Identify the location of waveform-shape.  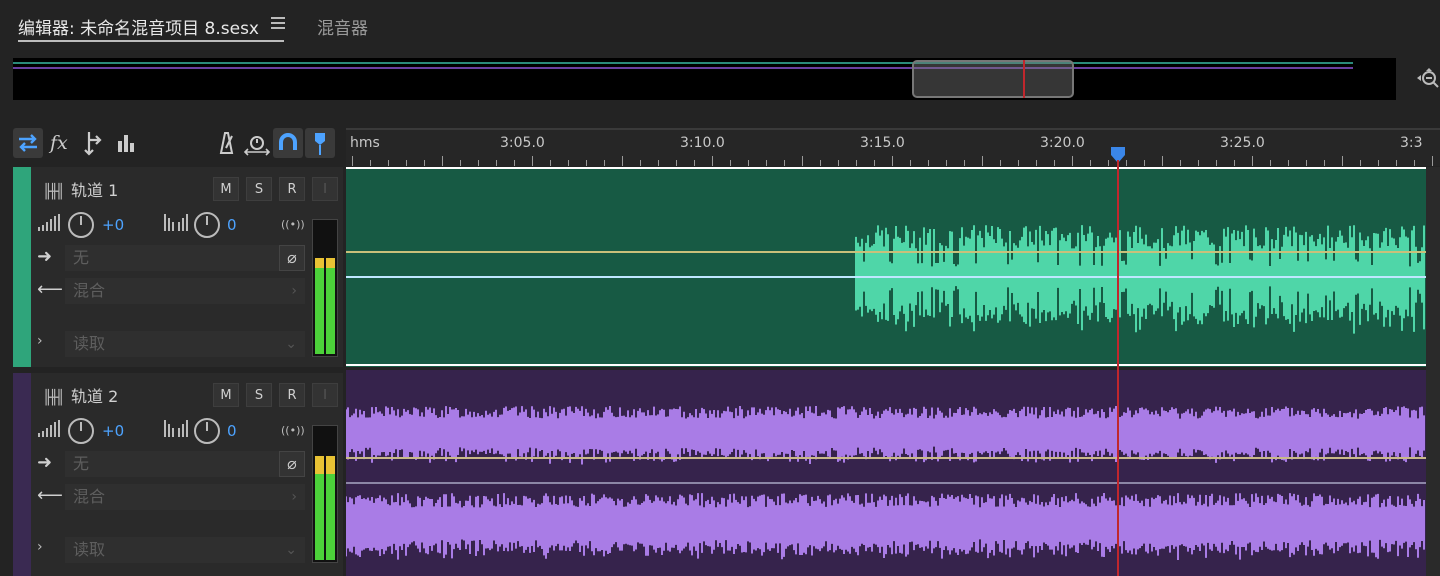
(885, 435).